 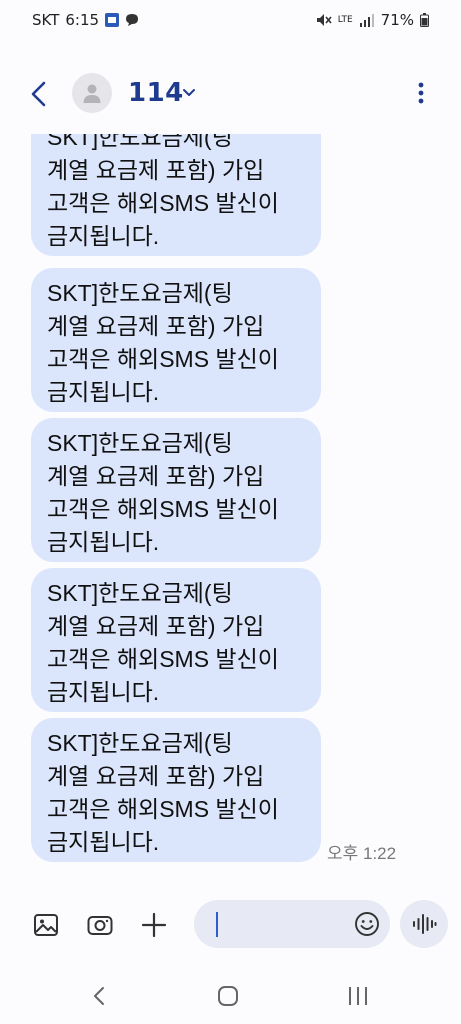 I want to click on camera-icon, so click(x=100, y=925).